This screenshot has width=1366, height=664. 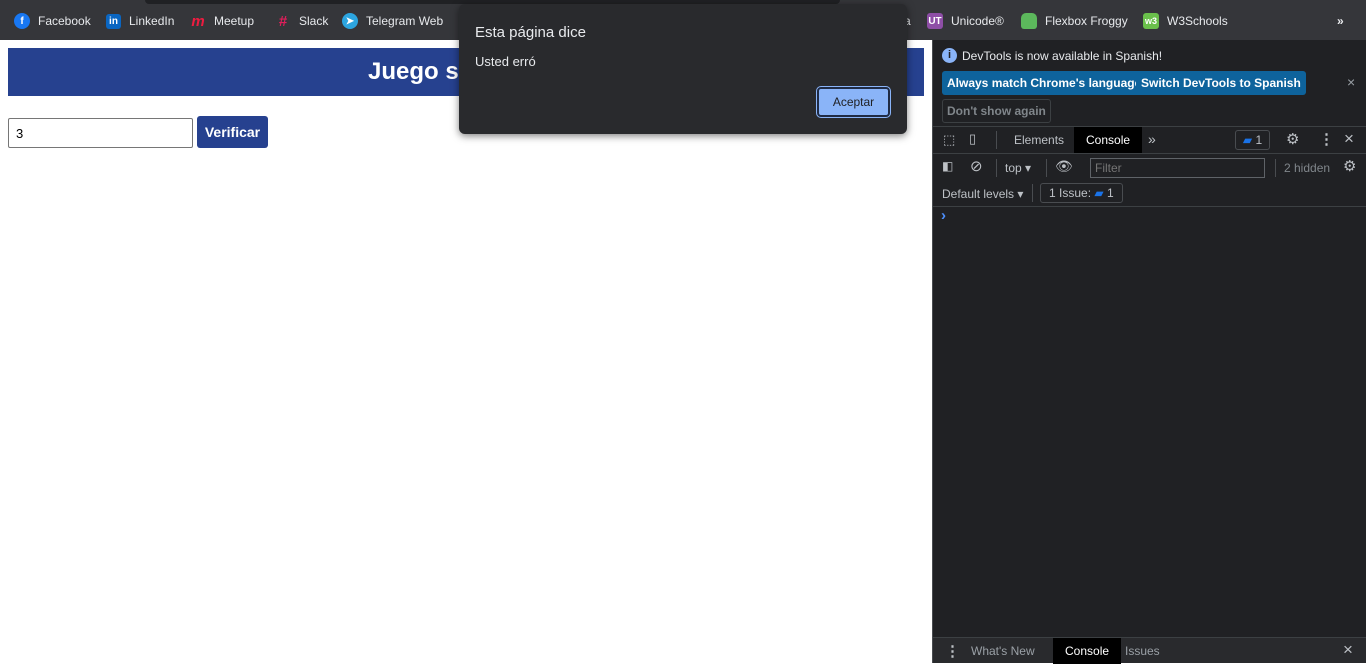 I want to click on close-devtools-icon: ×, so click(x=1349, y=139).